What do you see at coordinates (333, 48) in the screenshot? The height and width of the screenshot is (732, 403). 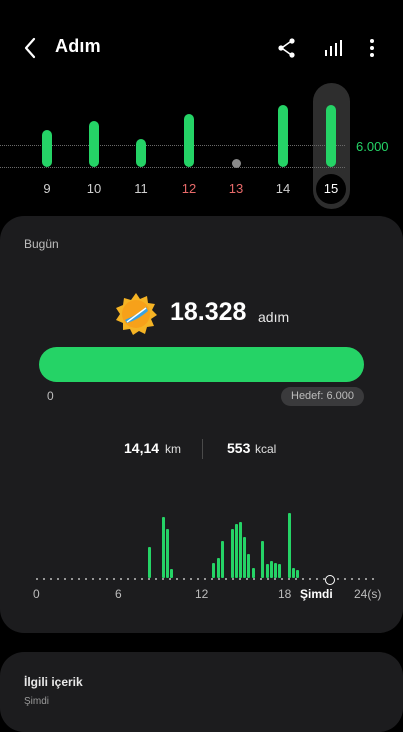 I see `bar-chart-icon` at bounding box center [333, 48].